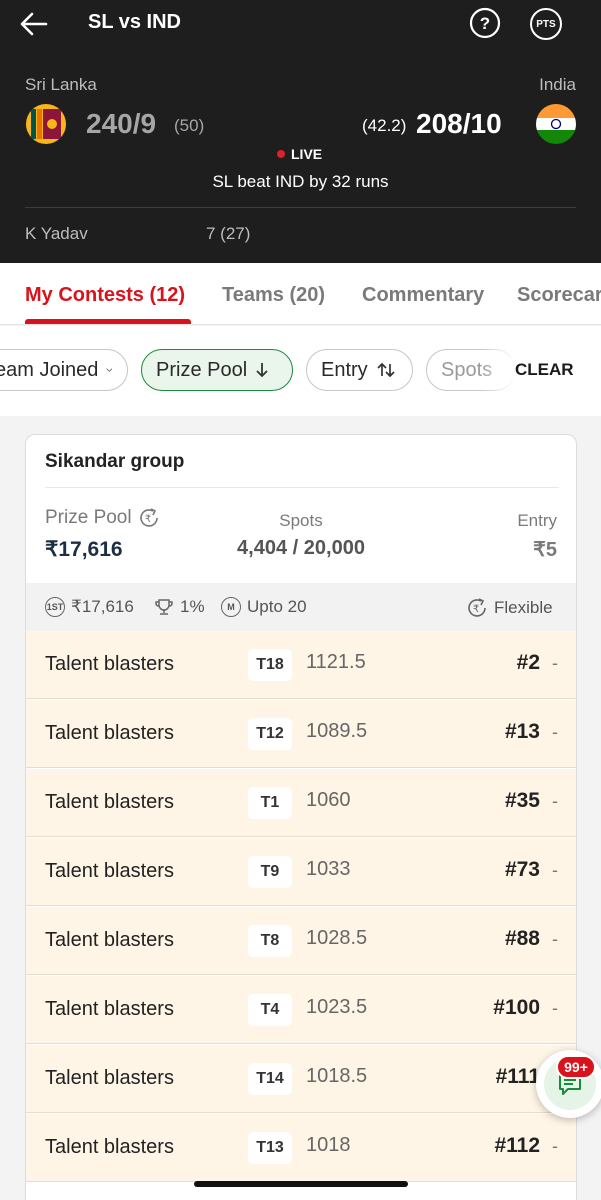 This screenshot has height=1200, width=601. Describe the element at coordinates (328, 869) in the screenshot. I see `team-row-points: 1033` at that location.